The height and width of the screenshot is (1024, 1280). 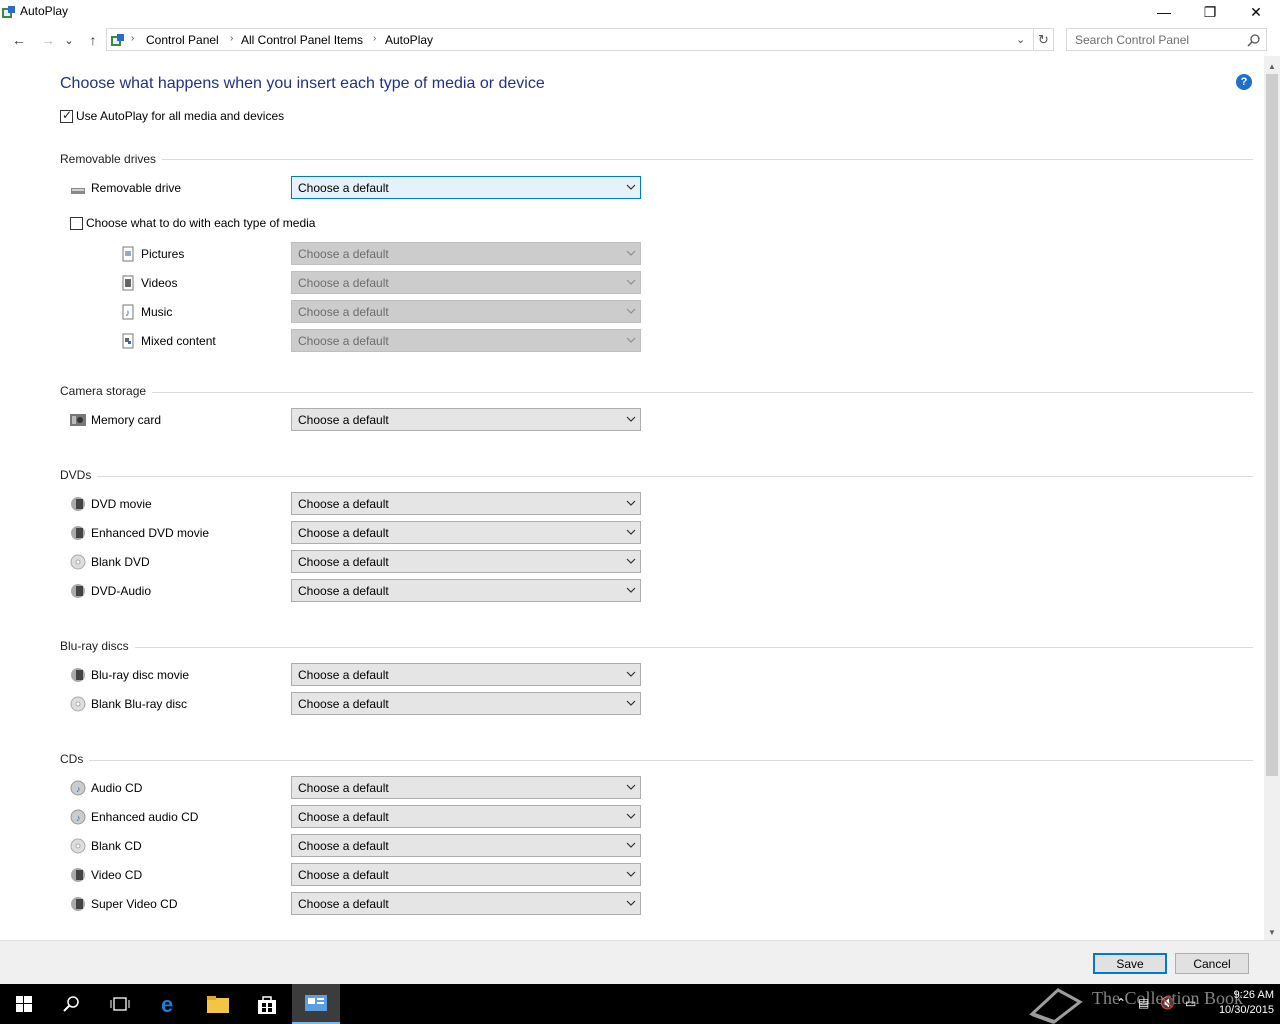 I want to click on super-video-cd-label: Super Video CD, so click(x=134, y=904).